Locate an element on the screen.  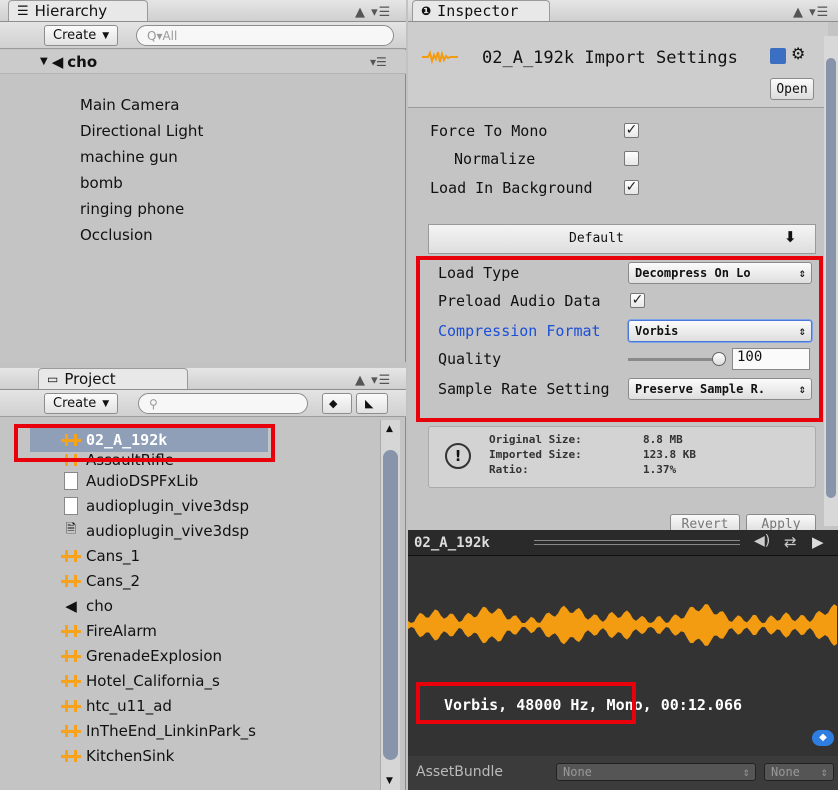
list-item: 🗎 audioplugin_vive3dsp is located at coordinates (154, 530).